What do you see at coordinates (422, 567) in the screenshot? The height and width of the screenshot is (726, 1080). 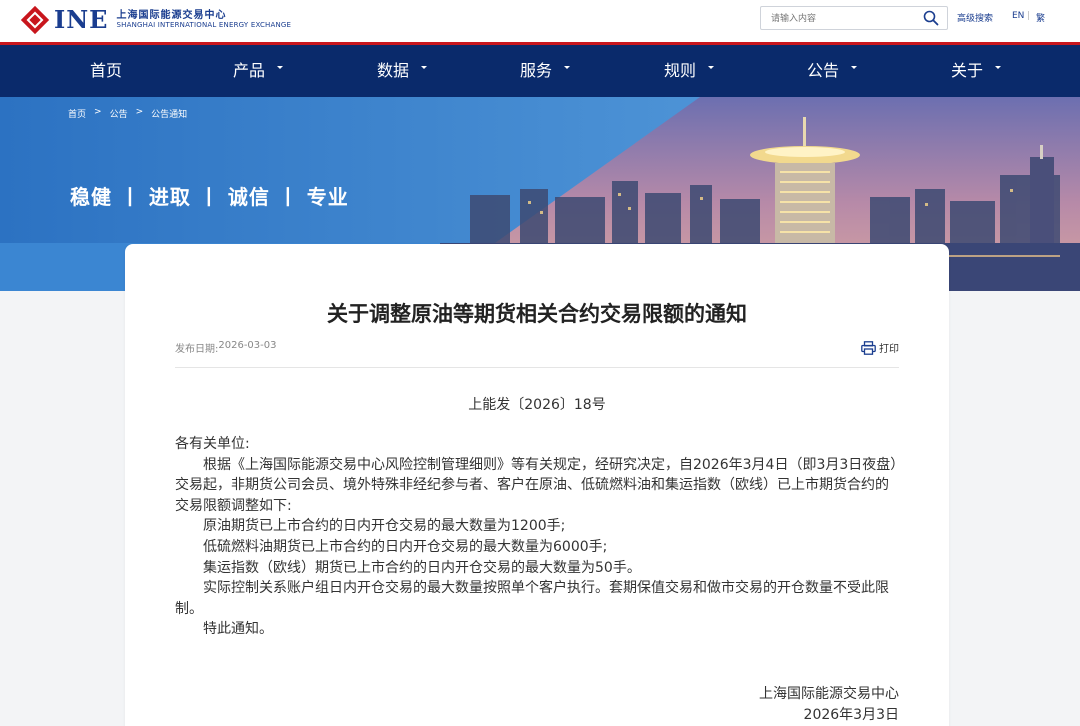 I see `body-paragraph: 集运指数（欧线）期货已上市合约的日内开仓交易的最大数量为50手。` at bounding box center [422, 567].